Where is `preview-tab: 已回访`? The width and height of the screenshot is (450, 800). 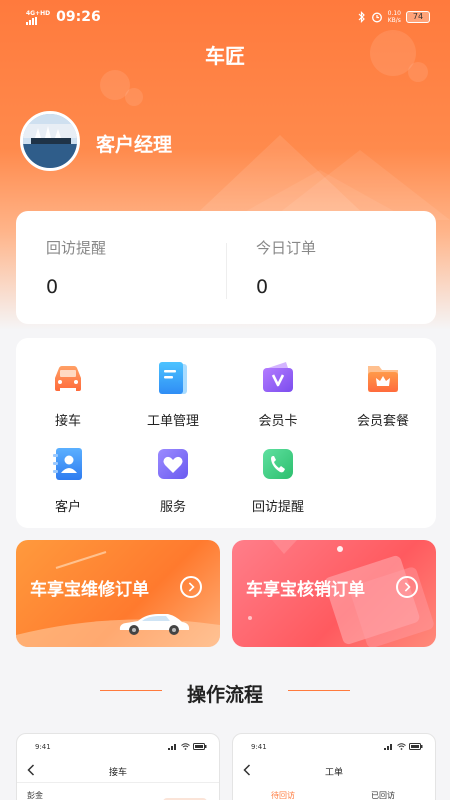
preview-tab: 已回访 is located at coordinates (383, 795).